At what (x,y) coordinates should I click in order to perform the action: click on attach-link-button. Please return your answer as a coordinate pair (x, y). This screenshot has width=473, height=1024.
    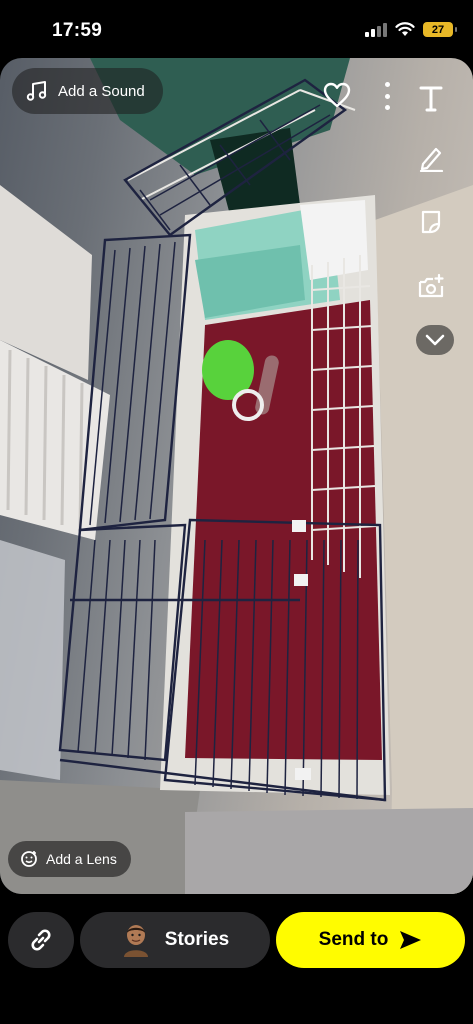
    Looking at the image, I should click on (41, 940).